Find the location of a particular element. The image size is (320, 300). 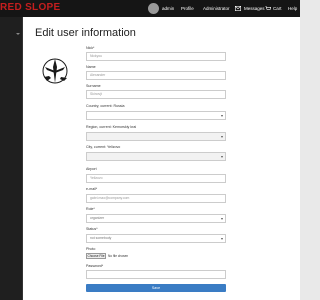

email-input: gabri.mao@company.com is located at coordinates (156, 198).